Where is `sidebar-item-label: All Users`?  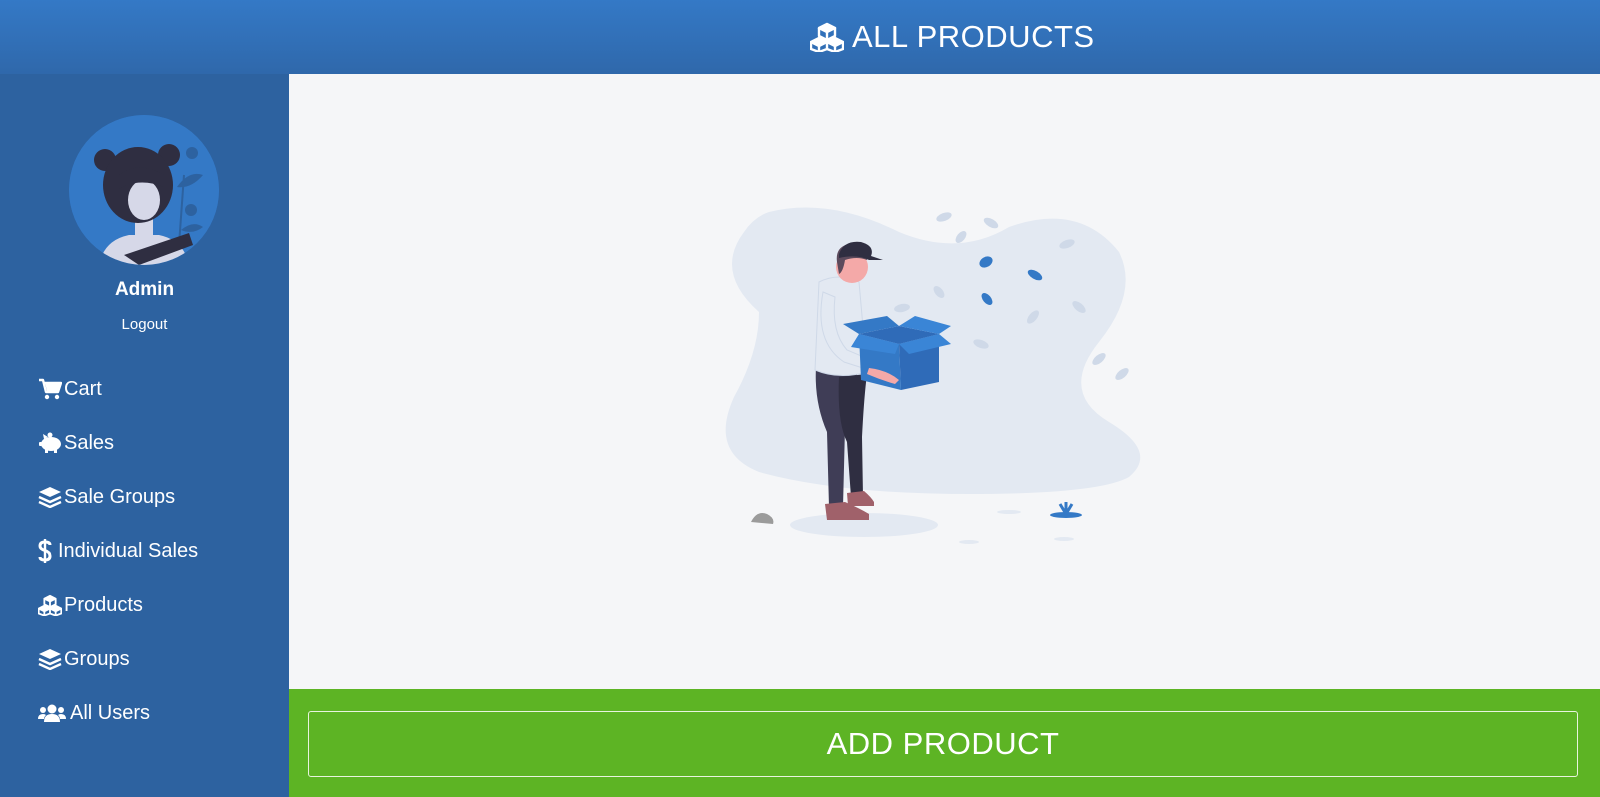
sidebar-item-label: All Users is located at coordinates (110, 712).